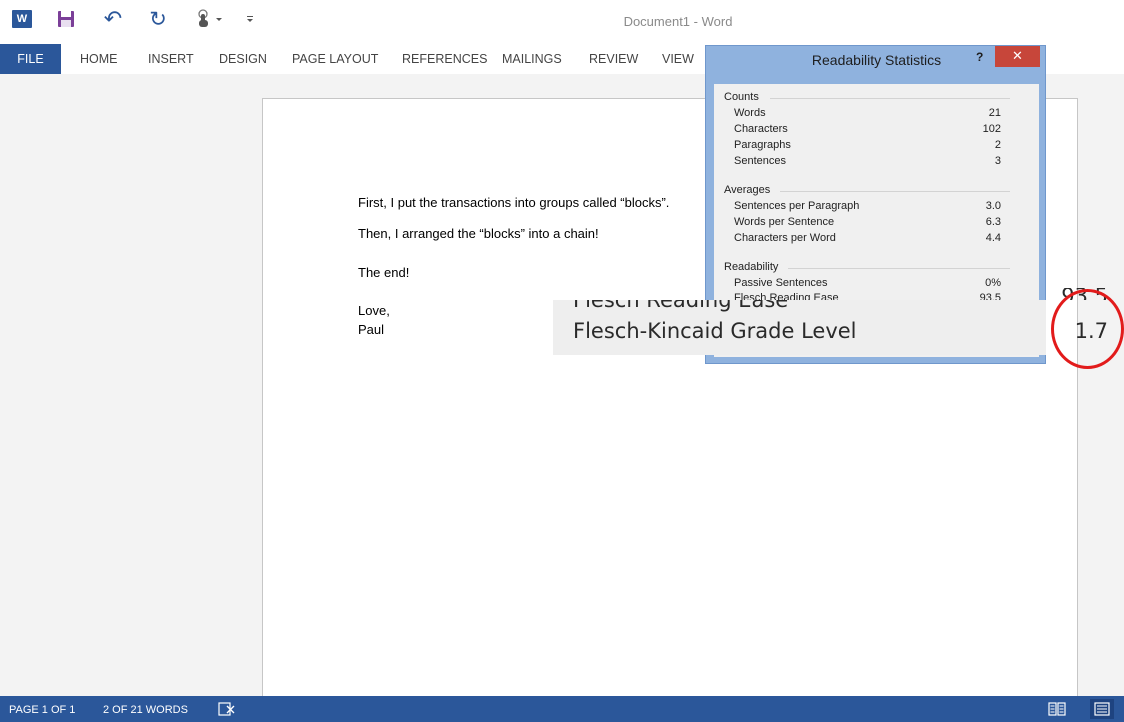 The width and height of the screenshot is (1124, 722). Describe the element at coordinates (997, 145) in the screenshot. I see `stat-value: 2` at that location.